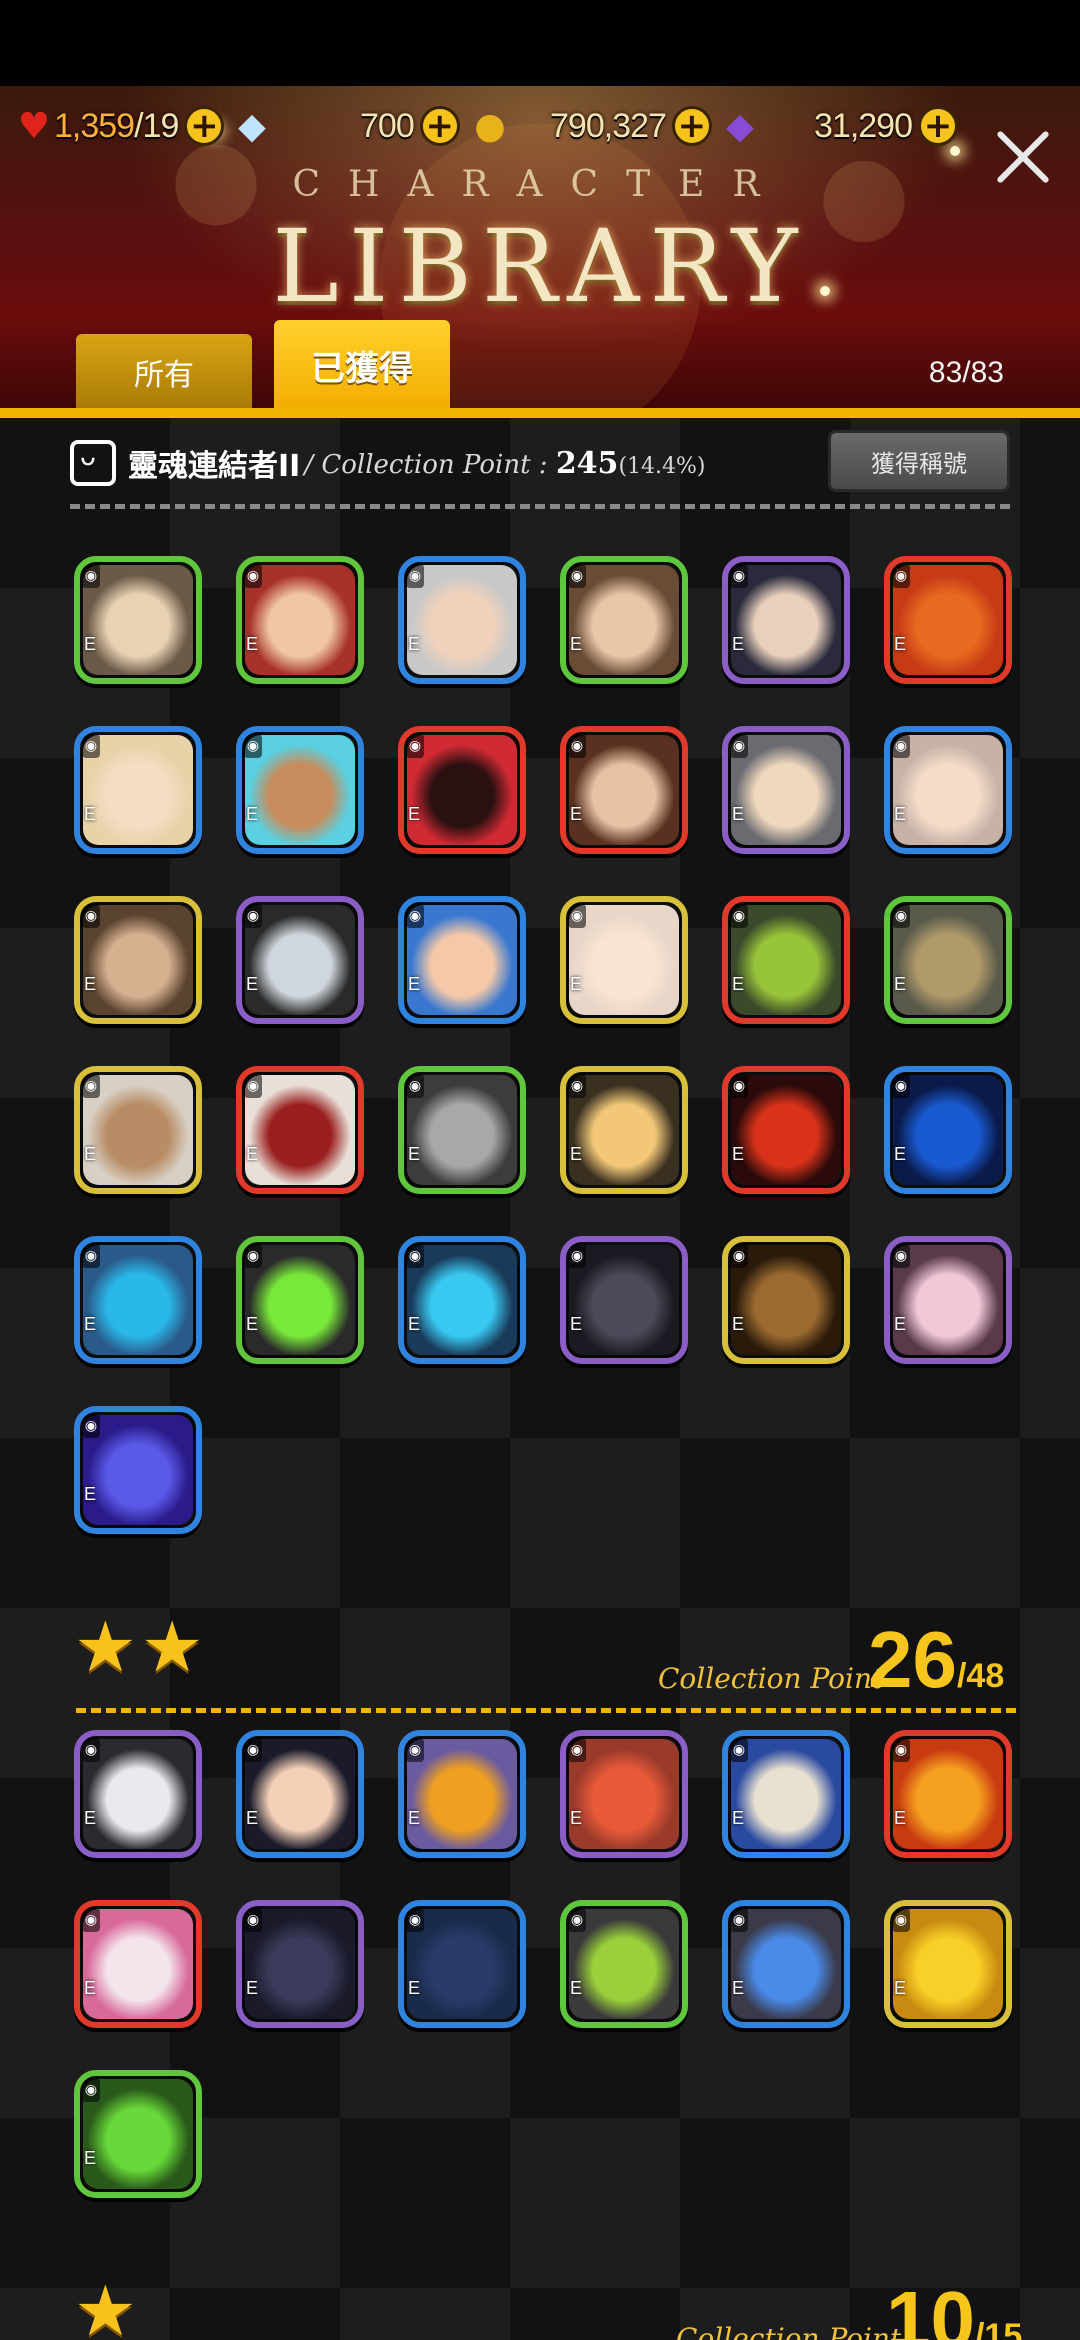 This screenshot has height=2340, width=1080. I want to click on gold-resource: ● 790,327 +, so click(591, 126).